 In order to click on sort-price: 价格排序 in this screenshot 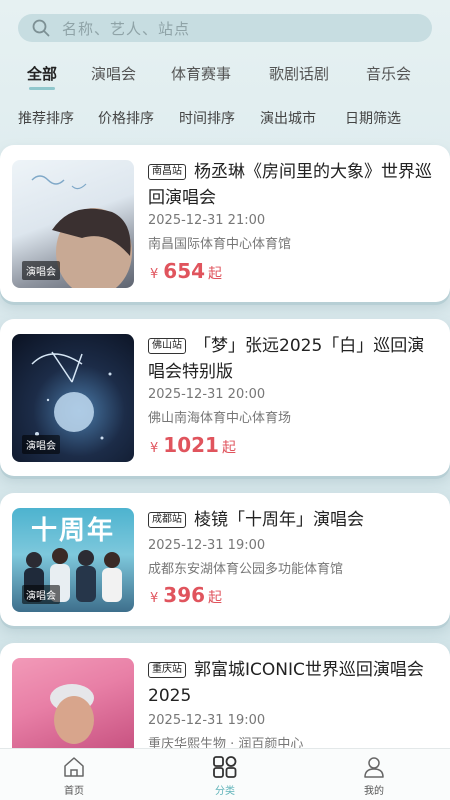, I will do `click(126, 118)`.